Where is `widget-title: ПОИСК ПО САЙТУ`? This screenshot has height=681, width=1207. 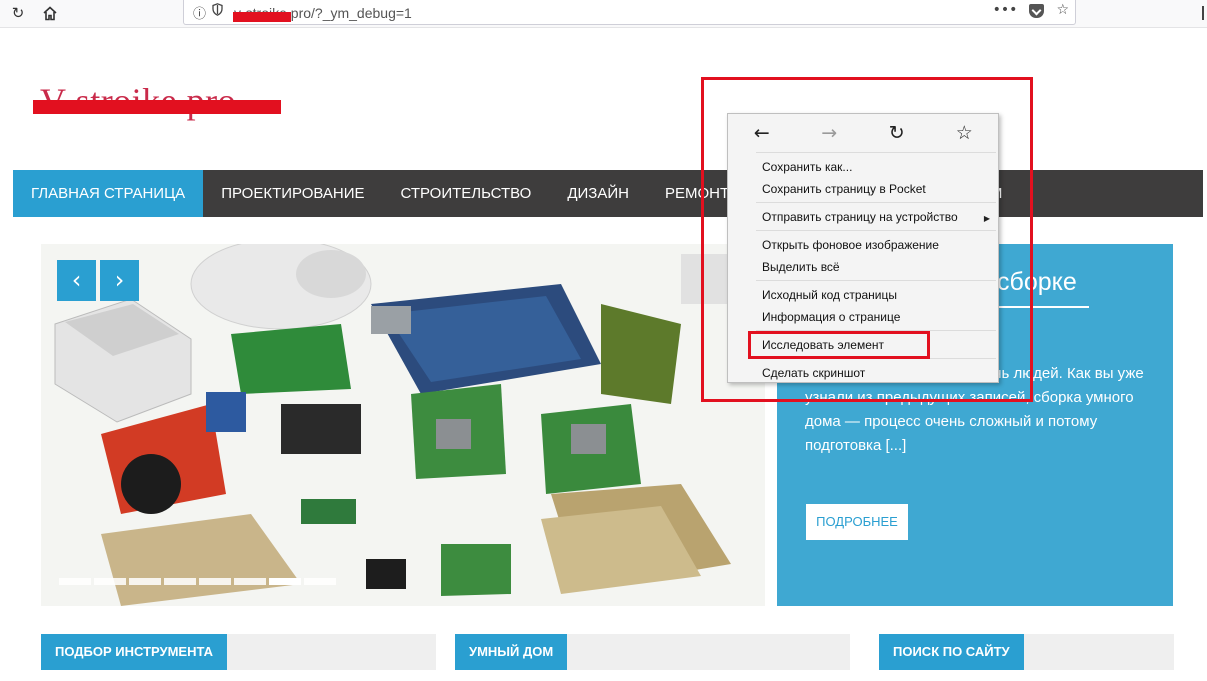 widget-title: ПОИСК ПО САЙТУ is located at coordinates (951, 652).